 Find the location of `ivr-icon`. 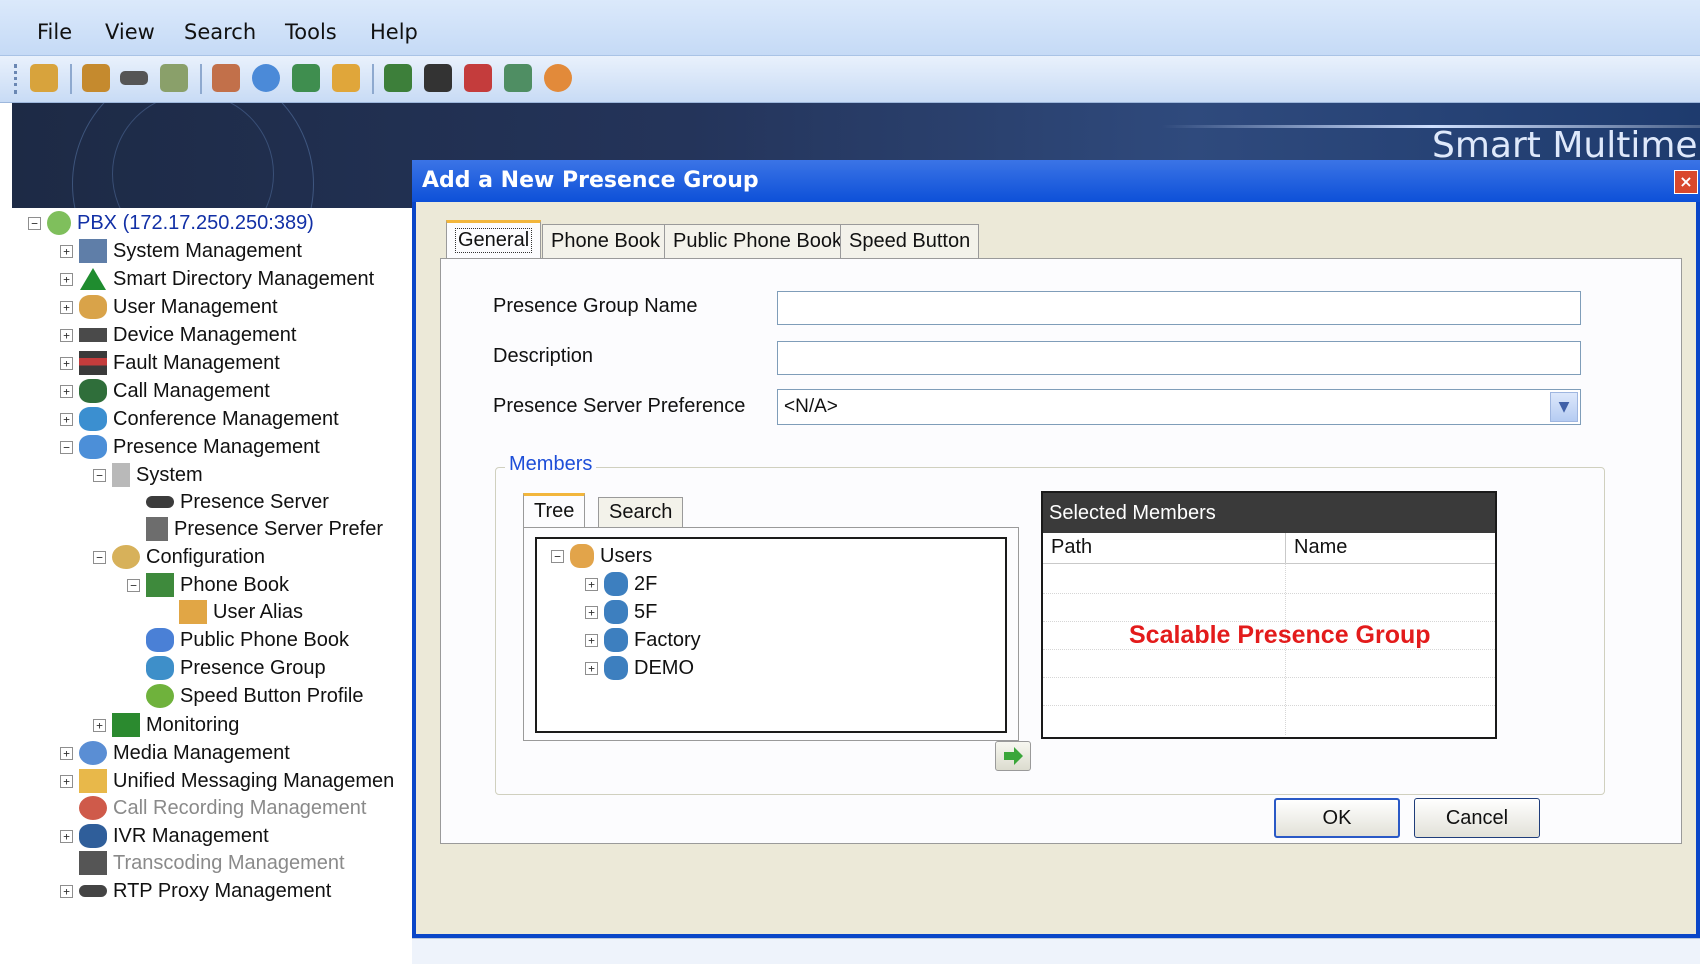

ivr-icon is located at coordinates (93, 836).